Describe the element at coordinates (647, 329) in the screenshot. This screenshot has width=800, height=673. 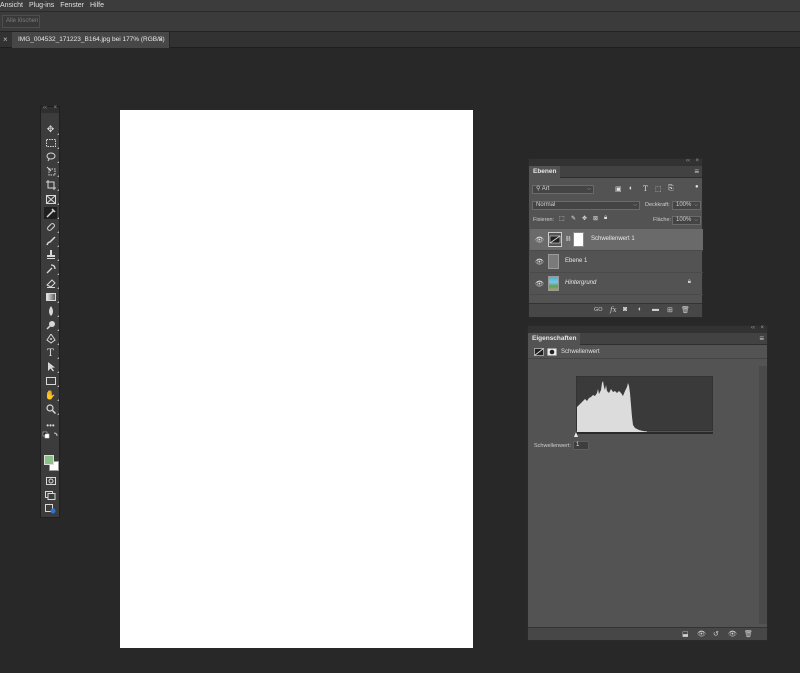
I see `properties-panel-header: ‹‹ ×` at that location.